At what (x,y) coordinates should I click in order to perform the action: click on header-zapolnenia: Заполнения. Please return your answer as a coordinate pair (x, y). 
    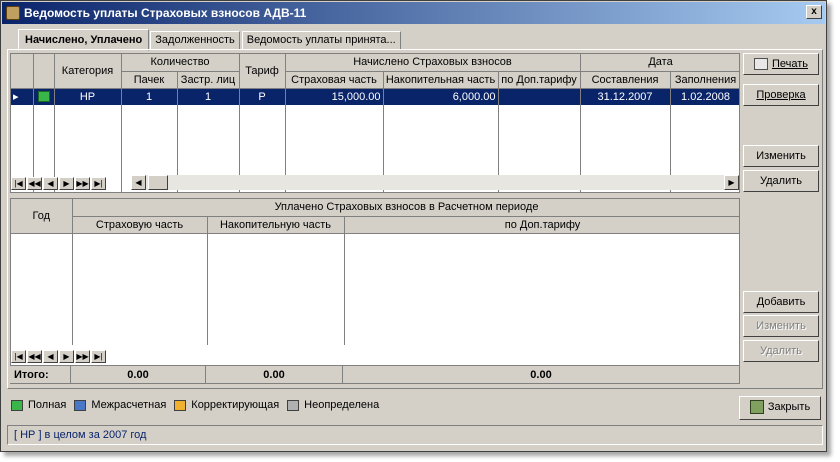
    Looking at the image, I should click on (704, 80).